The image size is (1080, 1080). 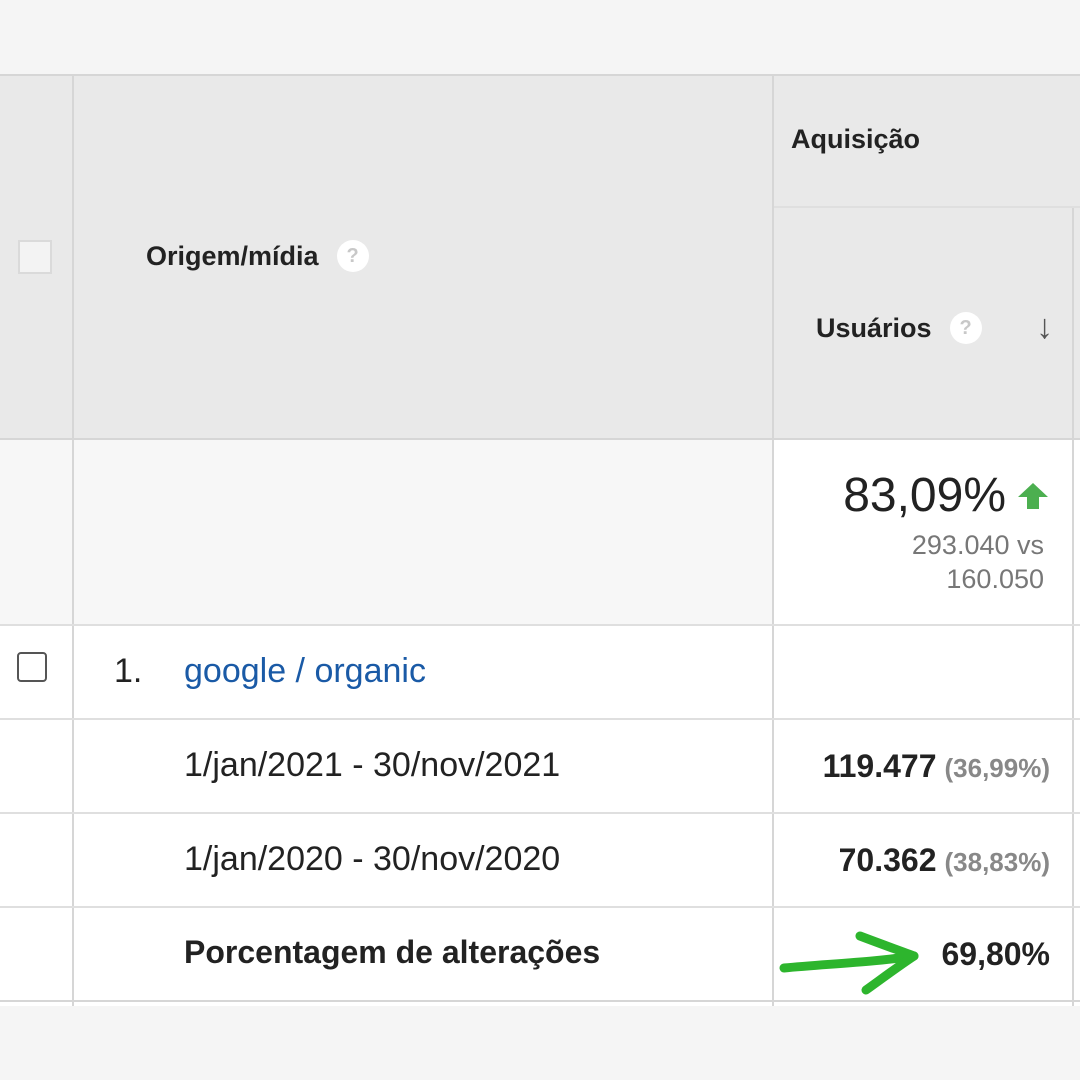 What do you see at coordinates (995, 954) in the screenshot?
I see `percentage-change-value: 69,80%` at bounding box center [995, 954].